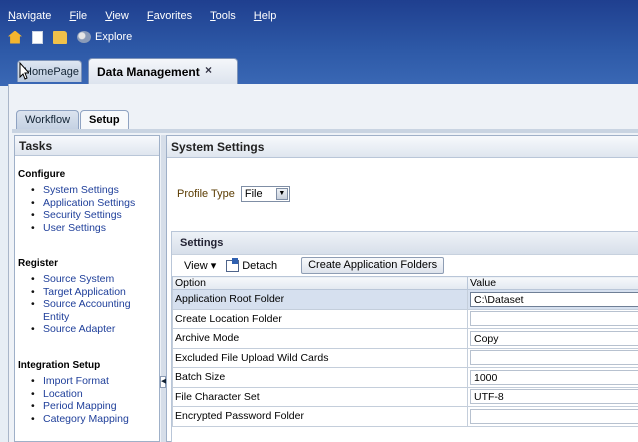  I want to click on task-link-application-settings: Application Settings, so click(83, 203).